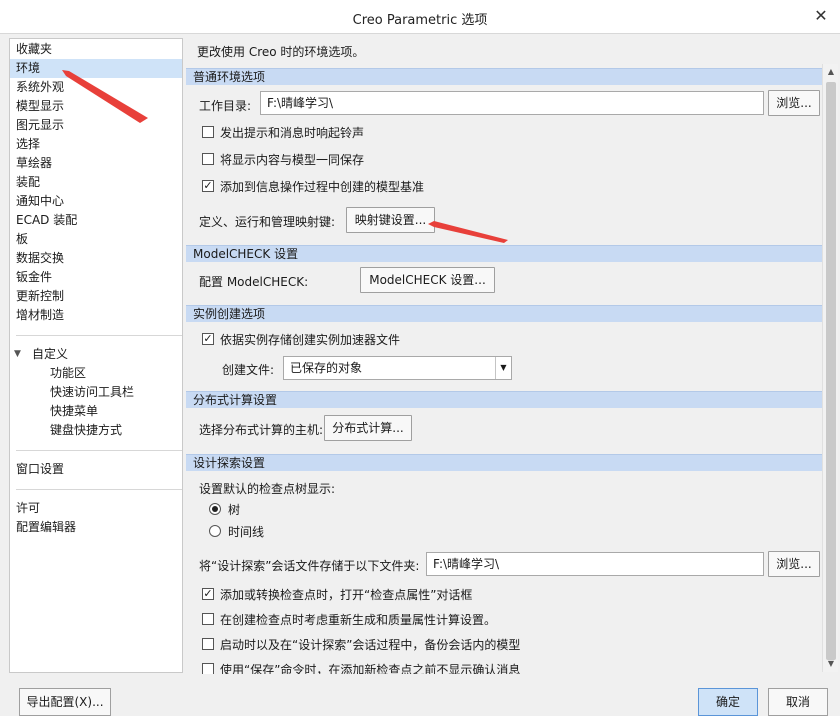 The width and height of the screenshot is (840, 716). Describe the element at coordinates (96, 258) in the screenshot. I see `sidebar-item-data-exchange: 数据交换` at that location.